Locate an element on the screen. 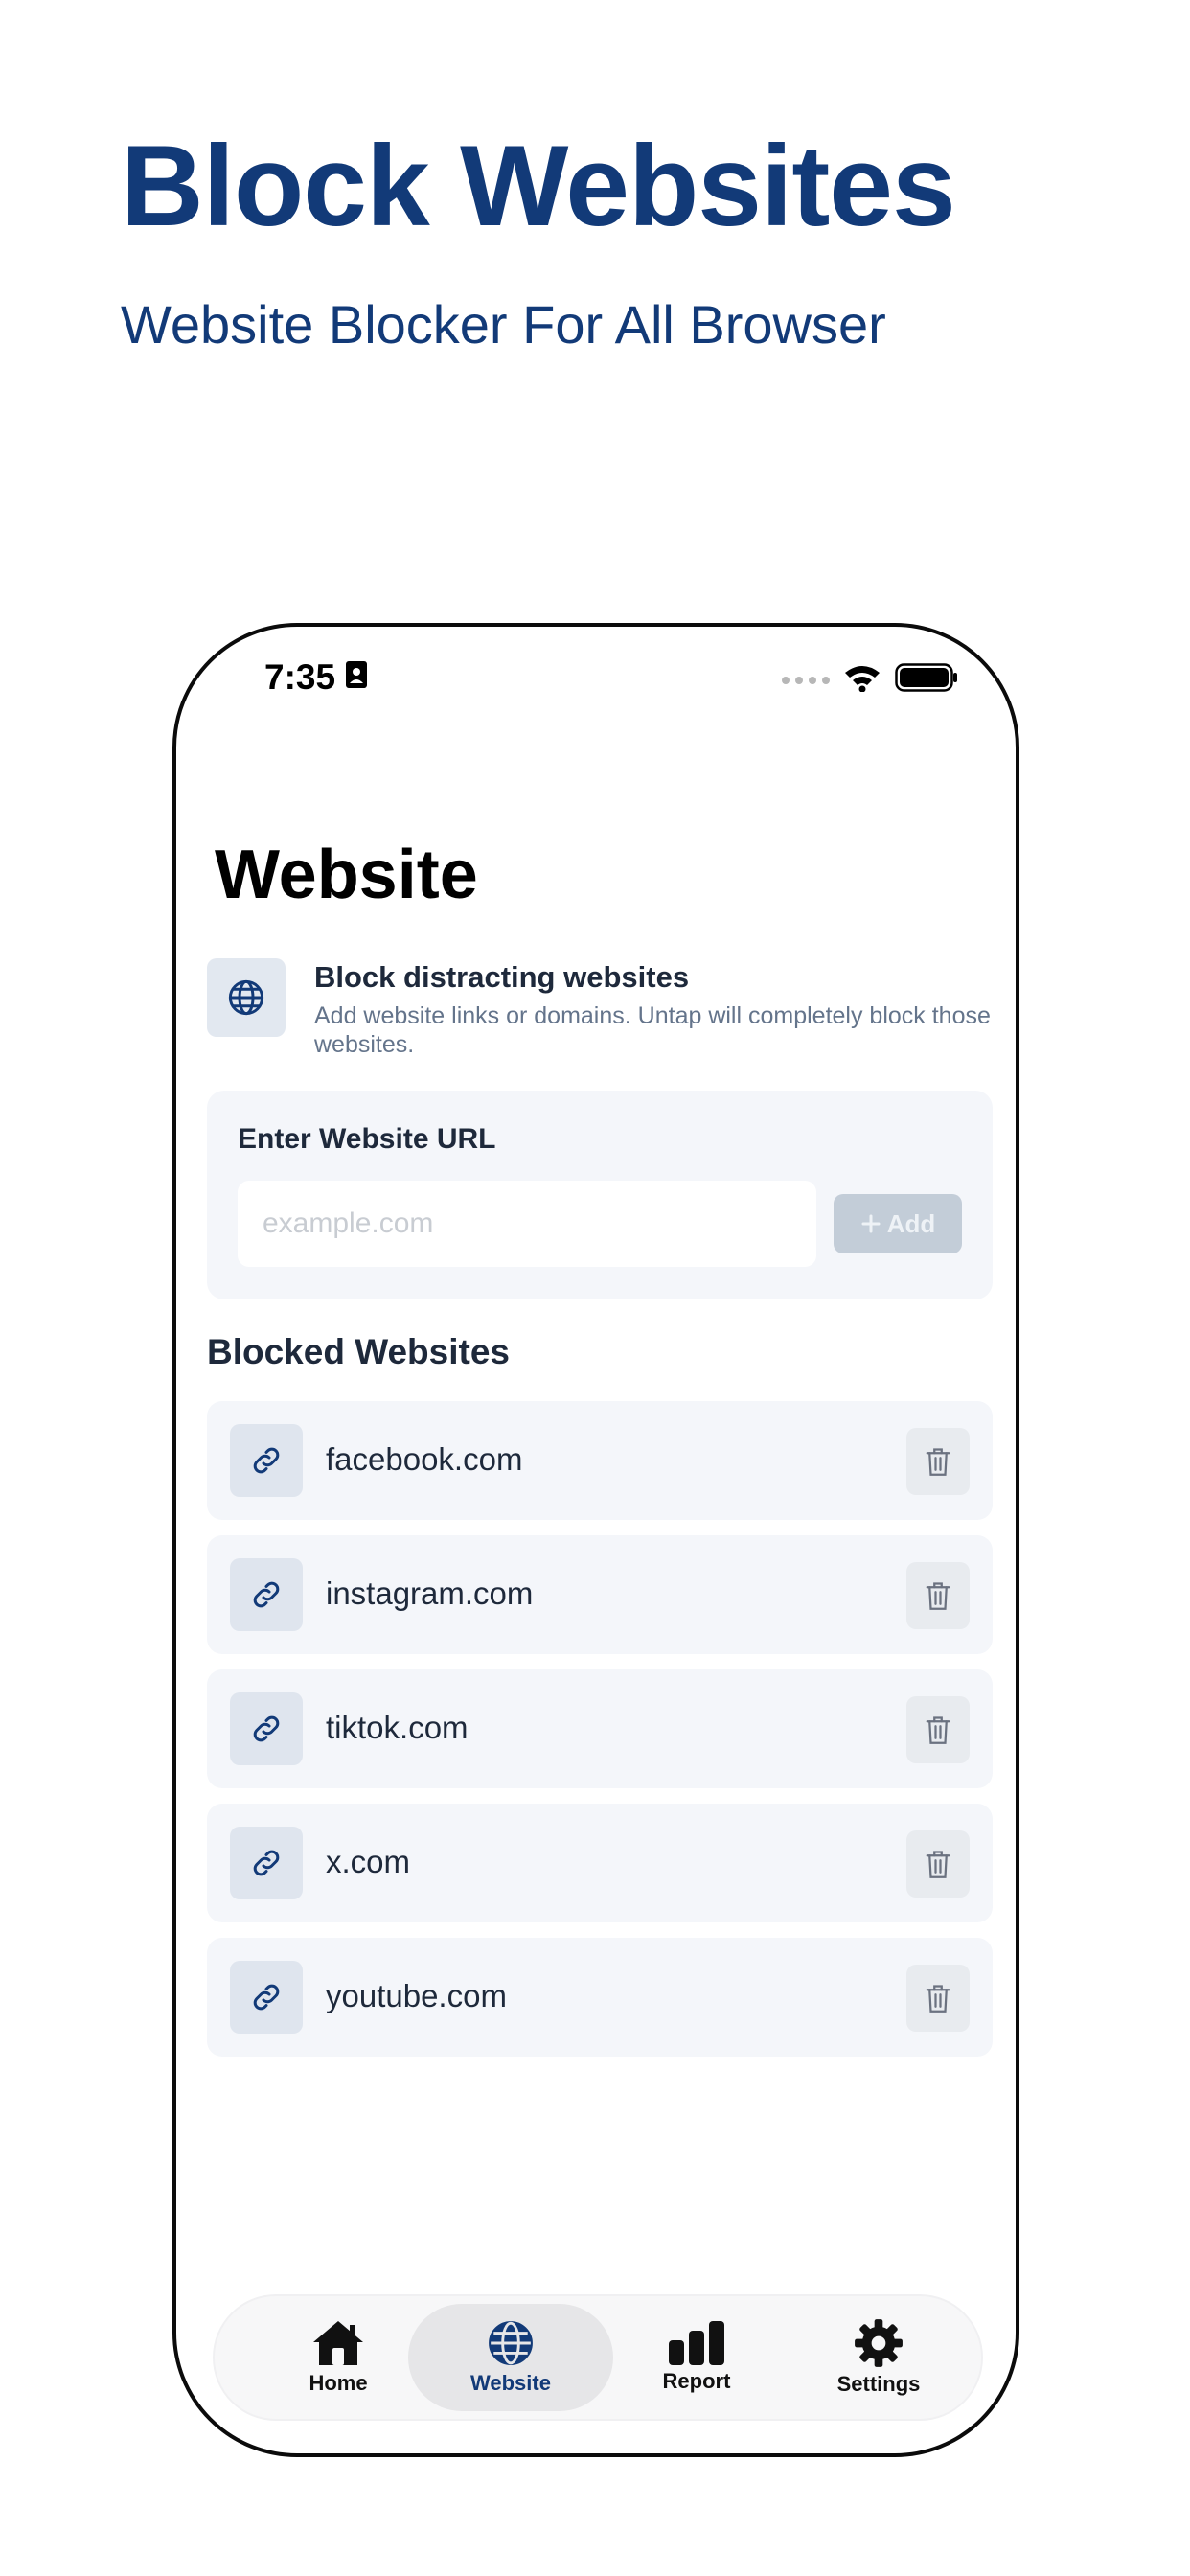 The width and height of the screenshot is (1190, 2576). url-input is located at coordinates (527, 1224).